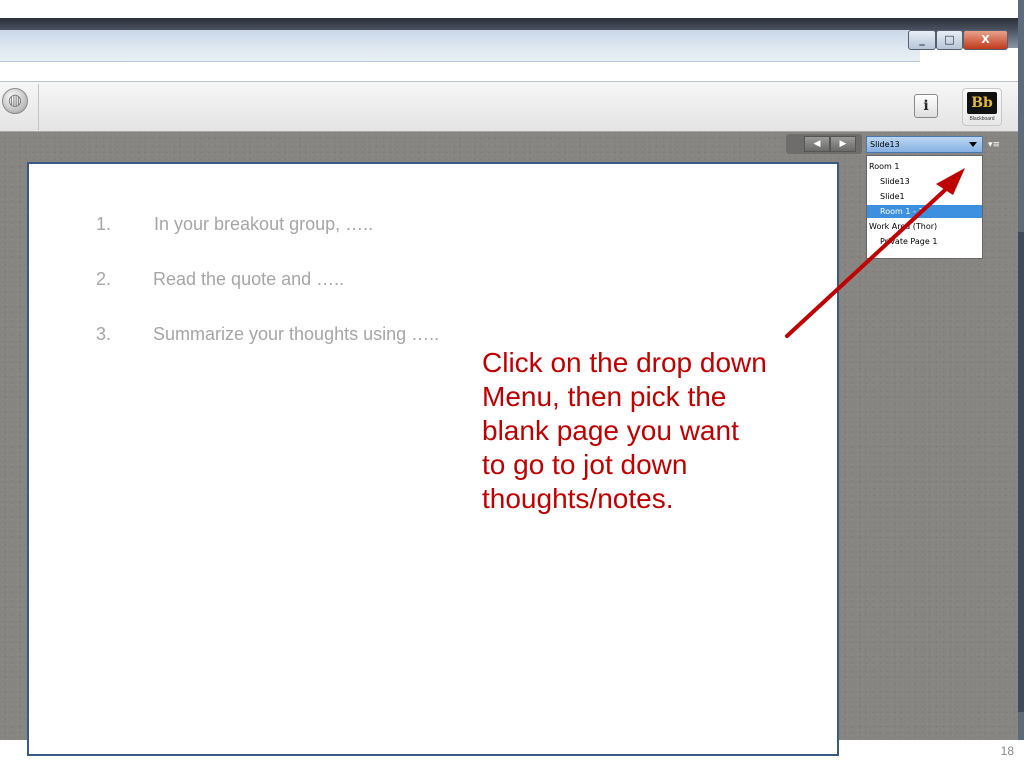  I want to click on toolbar-divider, so click(38, 107).